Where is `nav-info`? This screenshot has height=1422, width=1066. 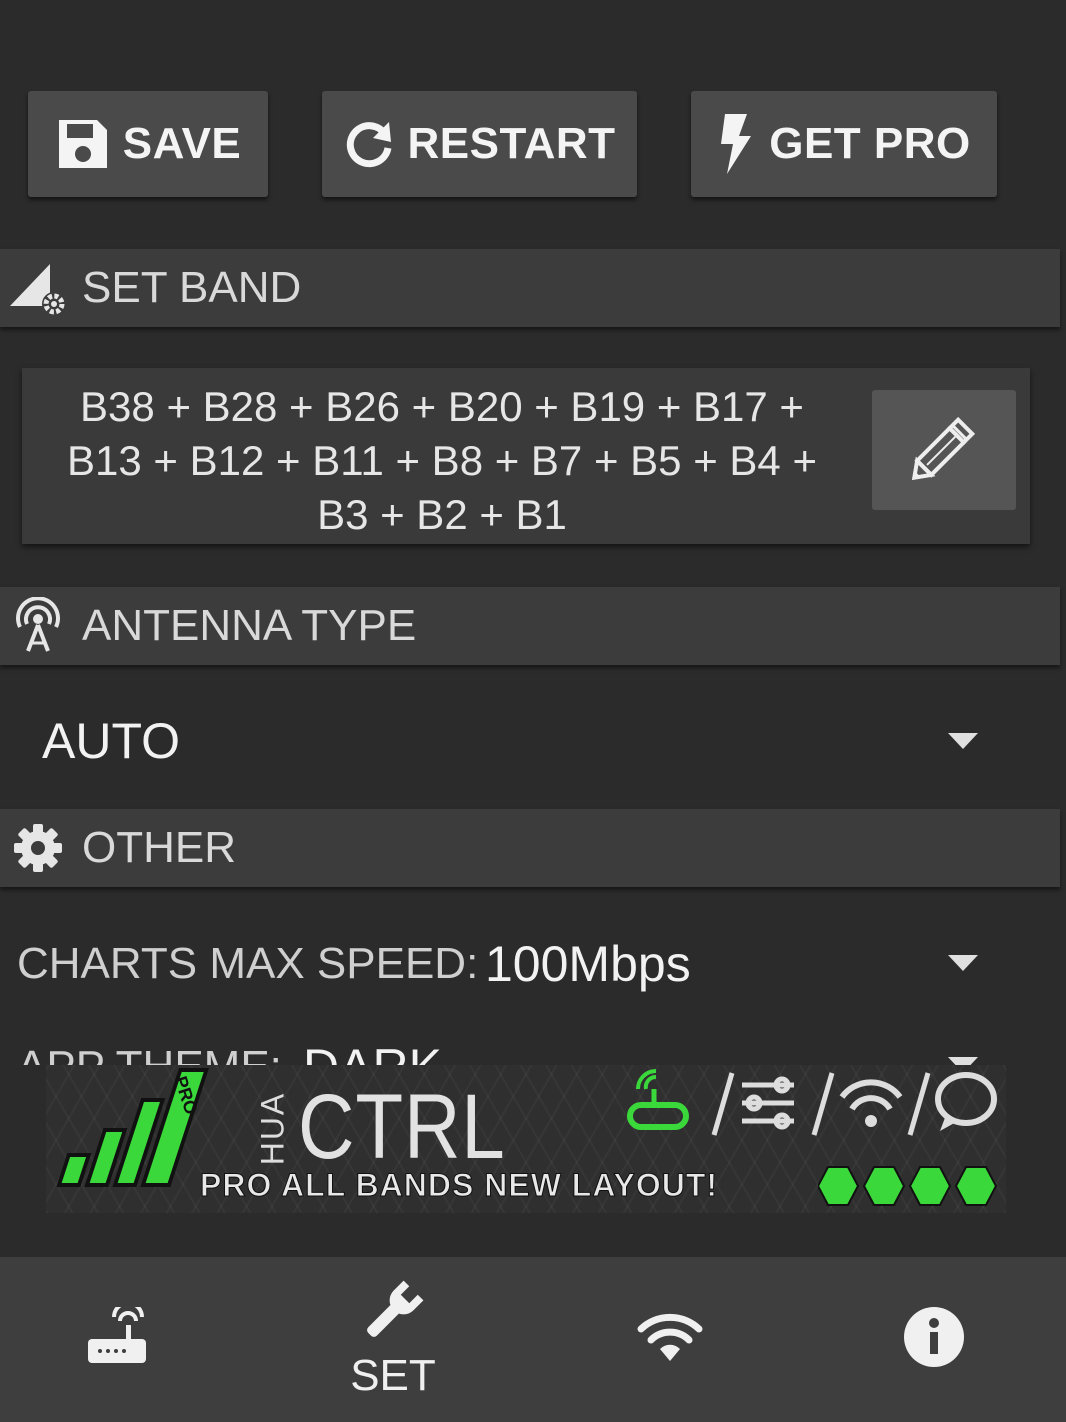 nav-info is located at coordinates (934, 1339).